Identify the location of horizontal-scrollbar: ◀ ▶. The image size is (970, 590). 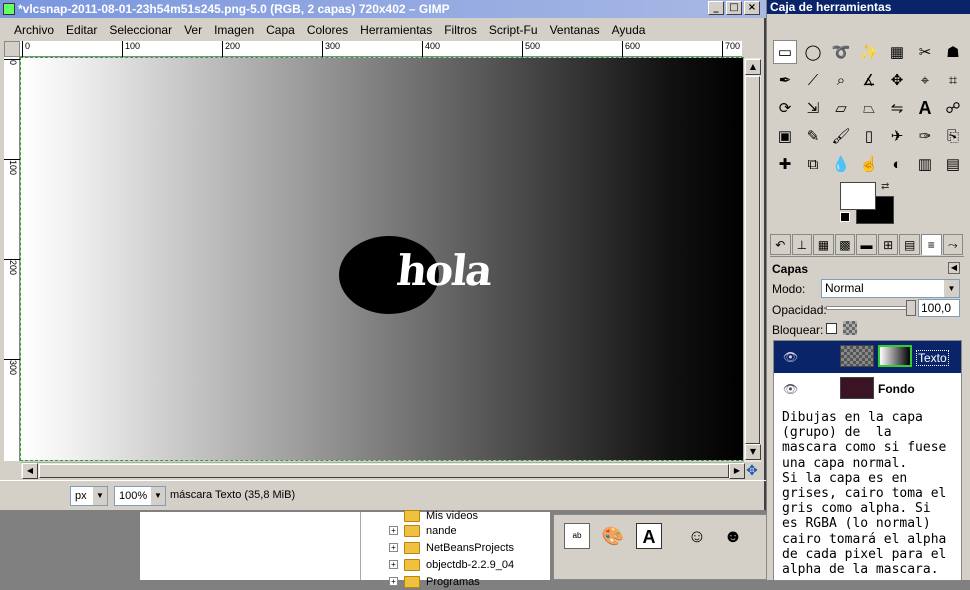
(383, 470).